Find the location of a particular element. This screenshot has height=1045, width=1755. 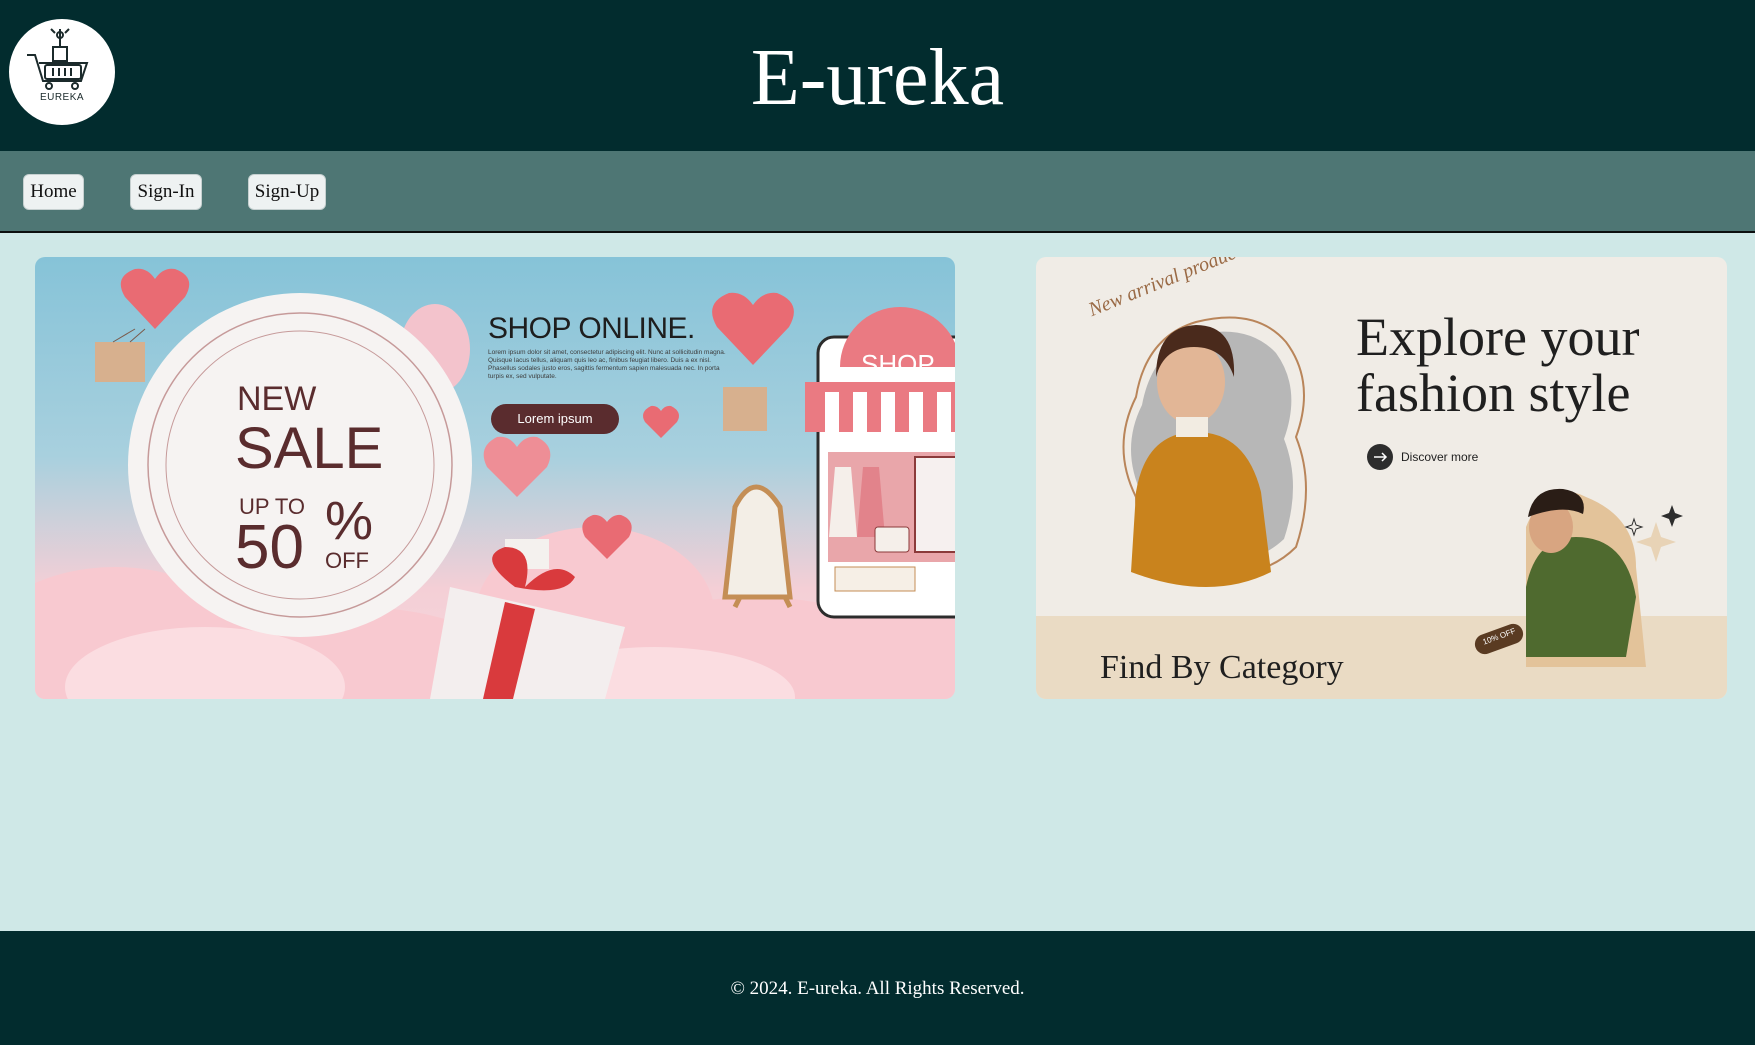

sale-new-label: NEW is located at coordinates (277, 399).